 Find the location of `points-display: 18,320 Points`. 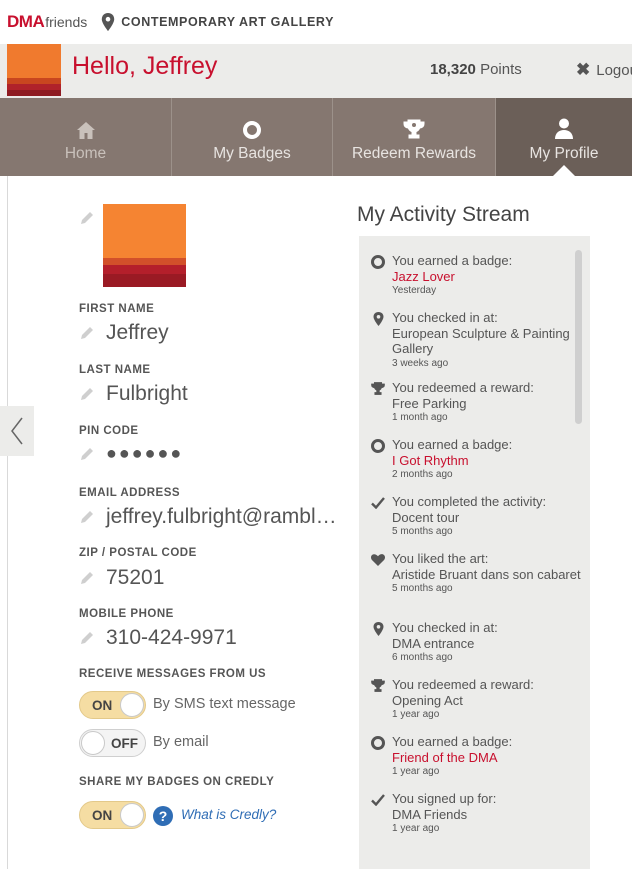

points-display: 18,320 Points is located at coordinates (476, 69).